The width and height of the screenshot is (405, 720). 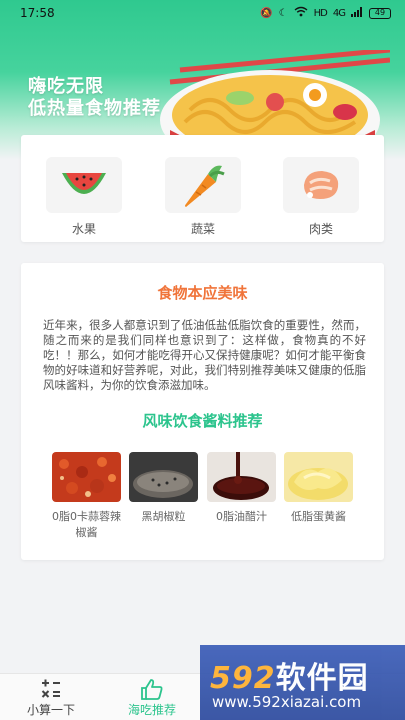 I want to click on article-title: 食物本应美味, so click(x=202, y=293).